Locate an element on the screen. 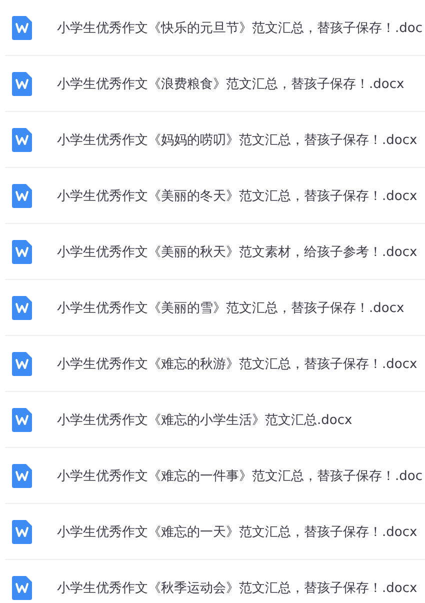 The height and width of the screenshot is (603, 425). file-name: 小学生优秀作文《难忘的一天》范文汇总，替孩子保存！.docx is located at coordinates (237, 531).